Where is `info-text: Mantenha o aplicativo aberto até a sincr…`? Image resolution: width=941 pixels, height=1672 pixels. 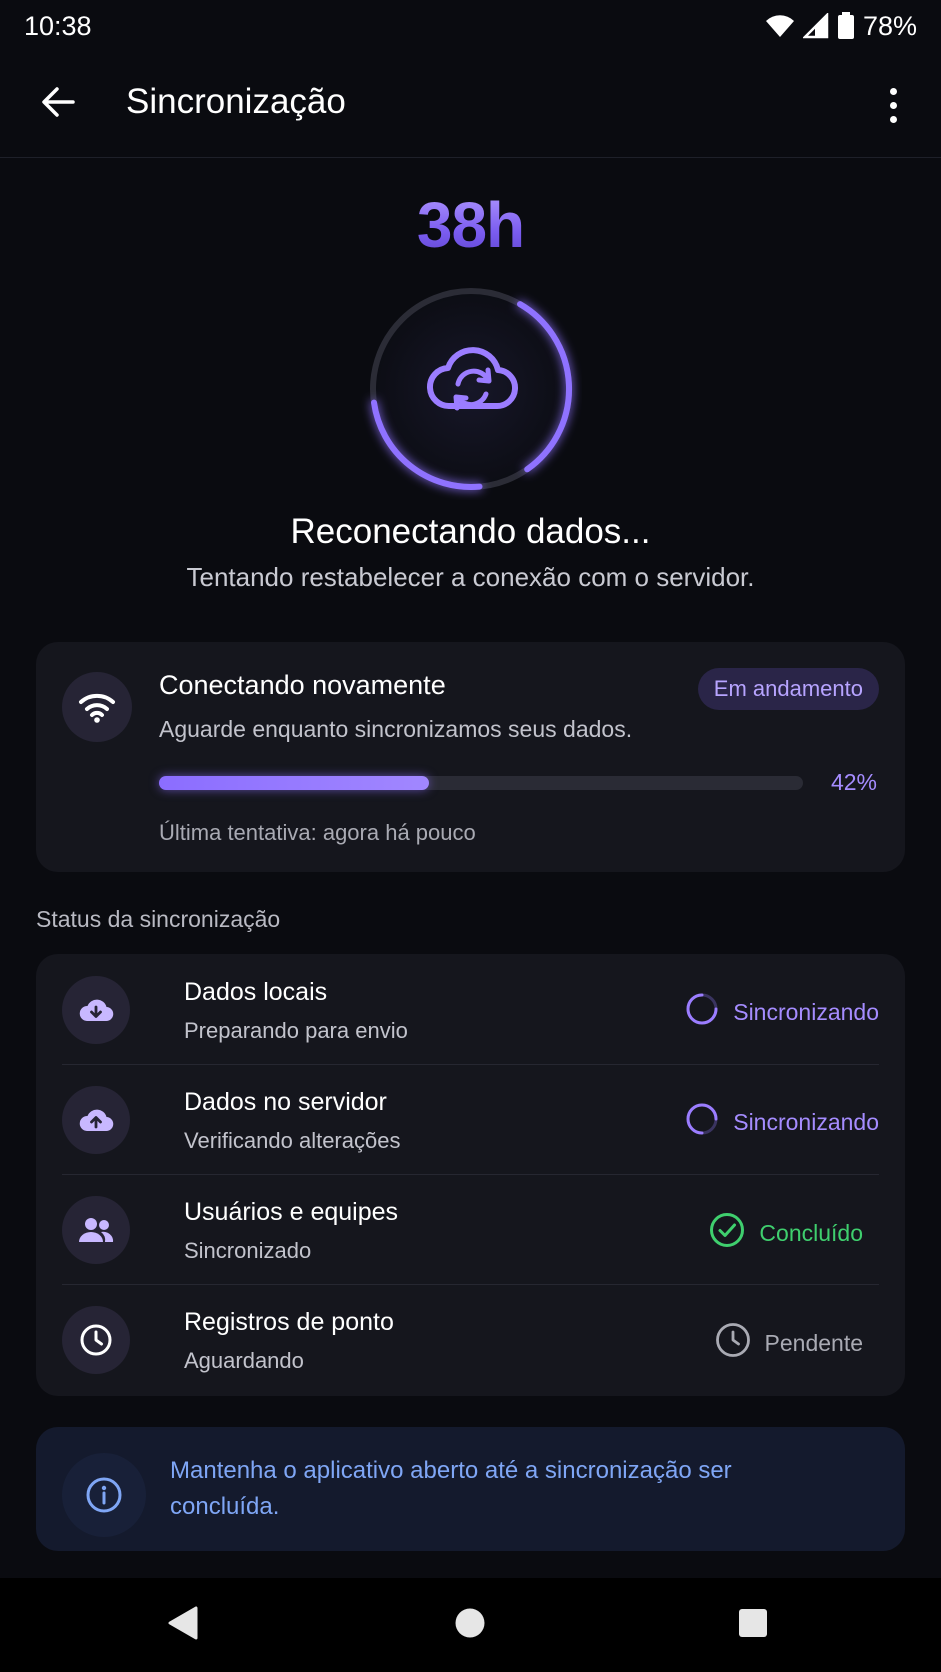 info-text: Mantenha o aplicativo aberto até a sincr… is located at coordinates (451, 1488).